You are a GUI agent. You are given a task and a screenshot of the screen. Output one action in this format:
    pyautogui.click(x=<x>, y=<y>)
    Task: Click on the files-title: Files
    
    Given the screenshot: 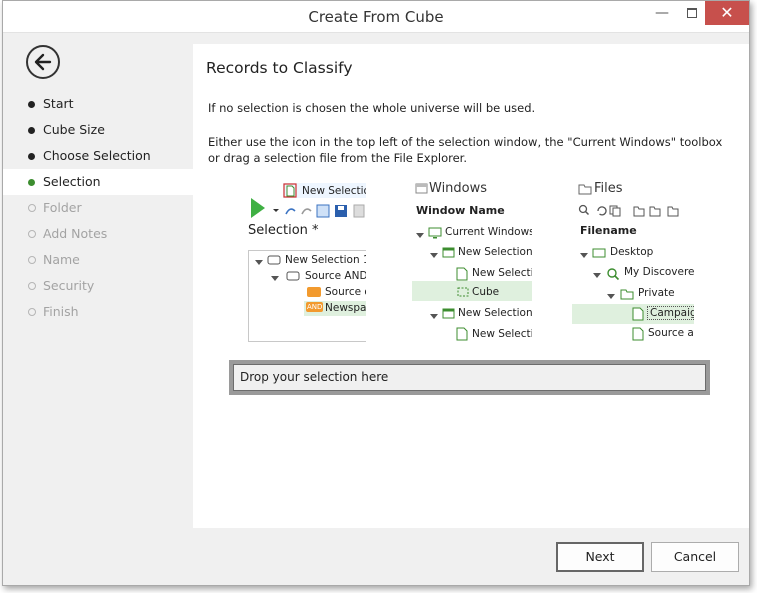 What is the action you would take?
    pyautogui.click(x=608, y=188)
    